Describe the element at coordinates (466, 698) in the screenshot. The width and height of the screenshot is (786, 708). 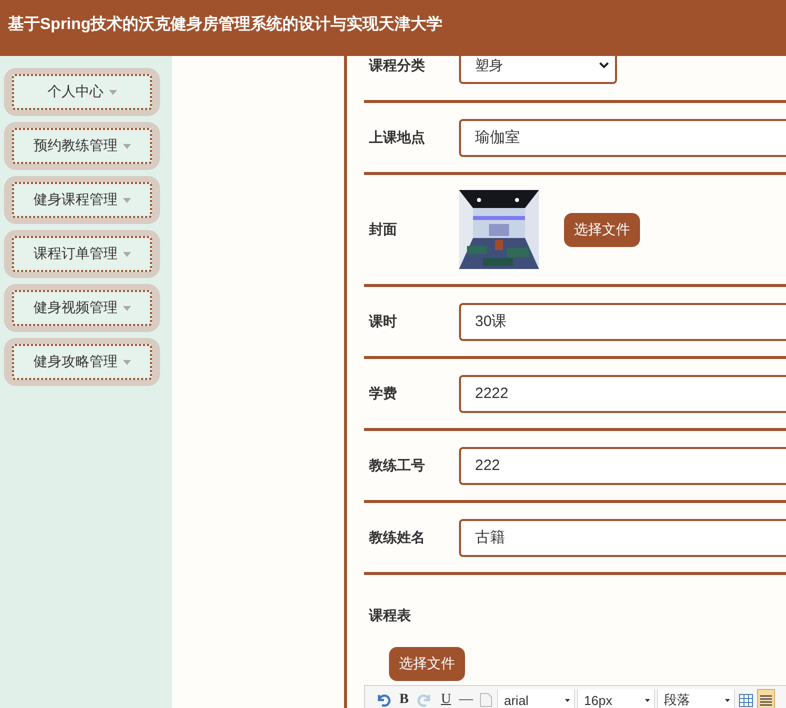
I see `toolbar-button: —` at that location.